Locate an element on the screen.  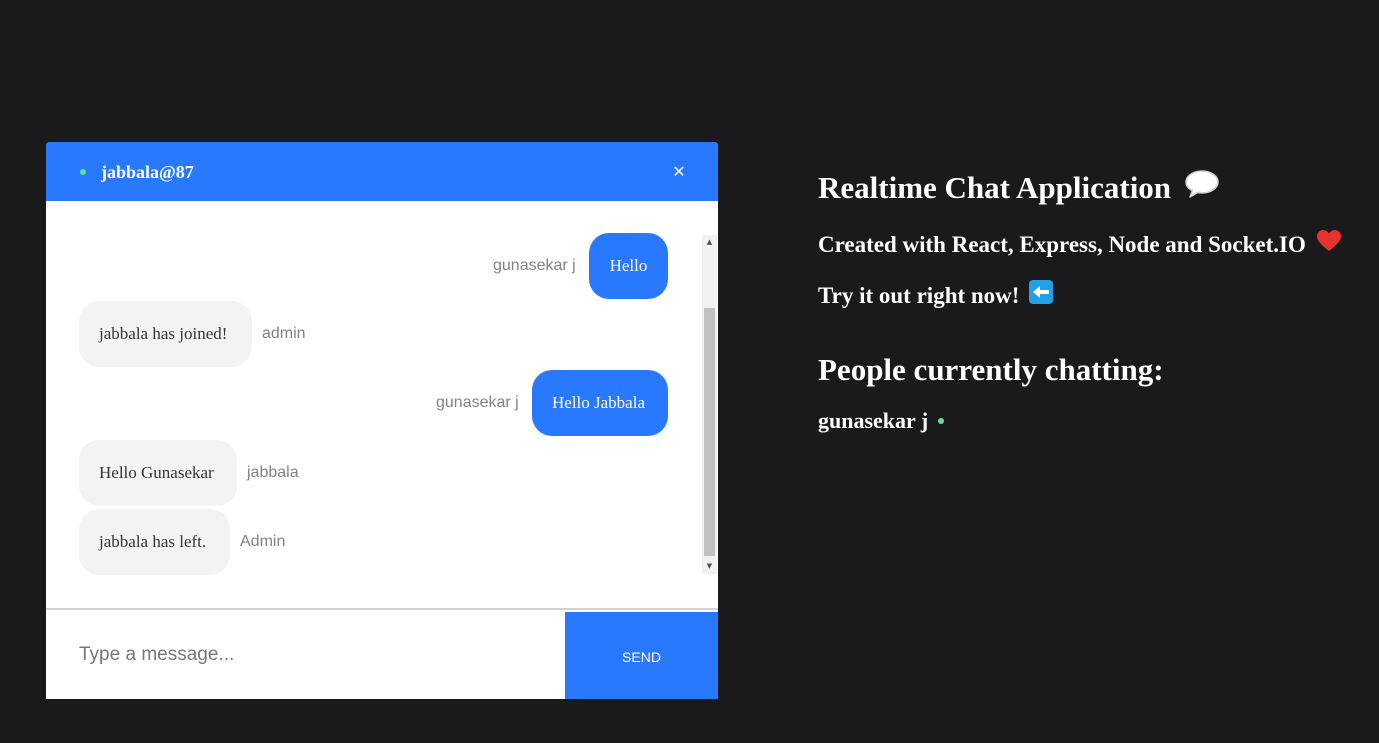
person-name: gunasekar j is located at coordinates (873, 420).